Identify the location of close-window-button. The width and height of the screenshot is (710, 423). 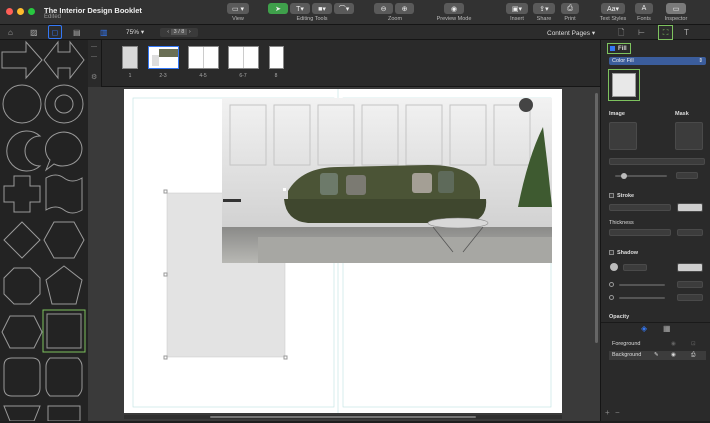
(9, 11).